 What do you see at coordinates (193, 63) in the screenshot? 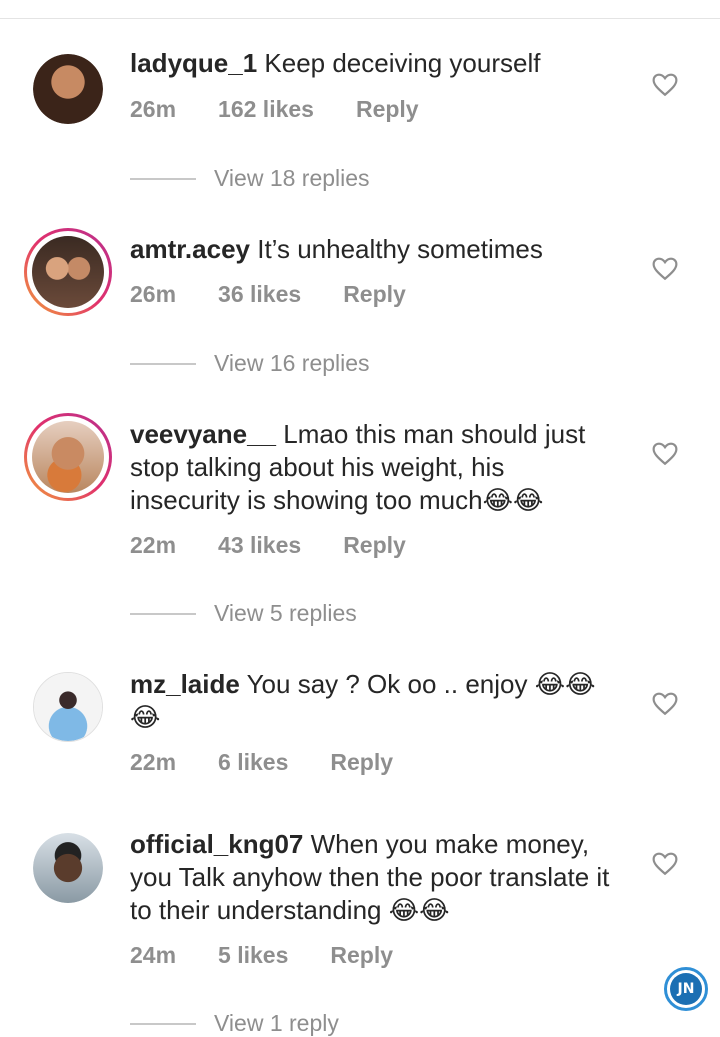
I see `username: ladyque_1` at bounding box center [193, 63].